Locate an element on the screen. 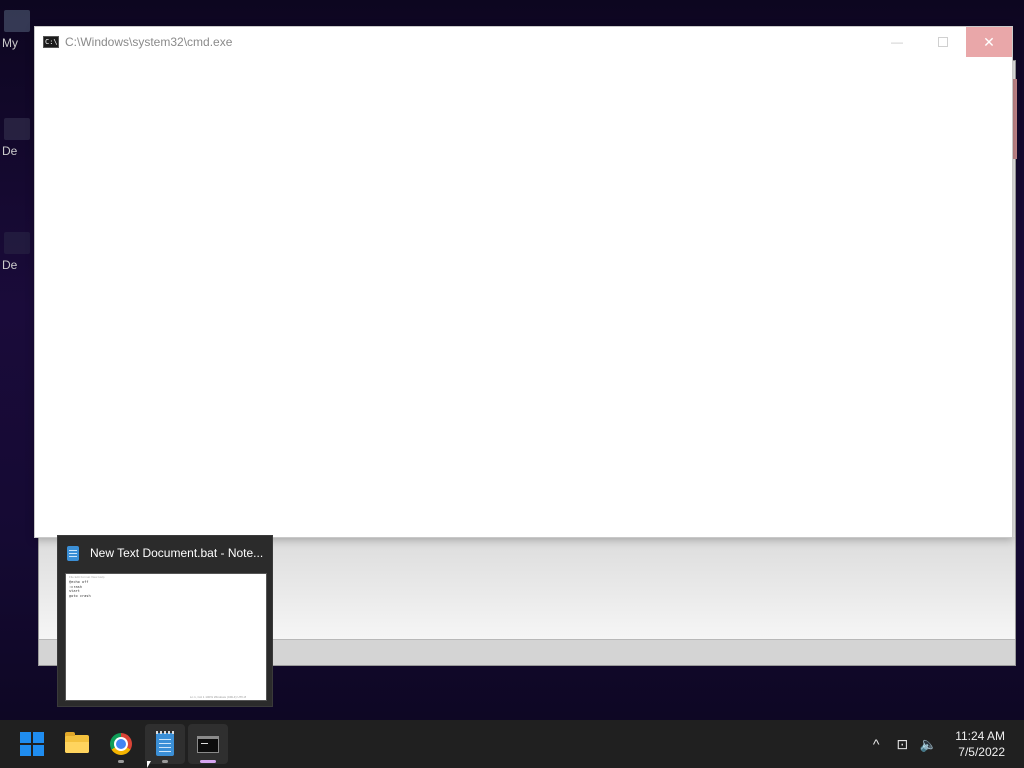 This screenshot has width=1024, height=768. cmd-app-icon: C:\ is located at coordinates (51, 42).